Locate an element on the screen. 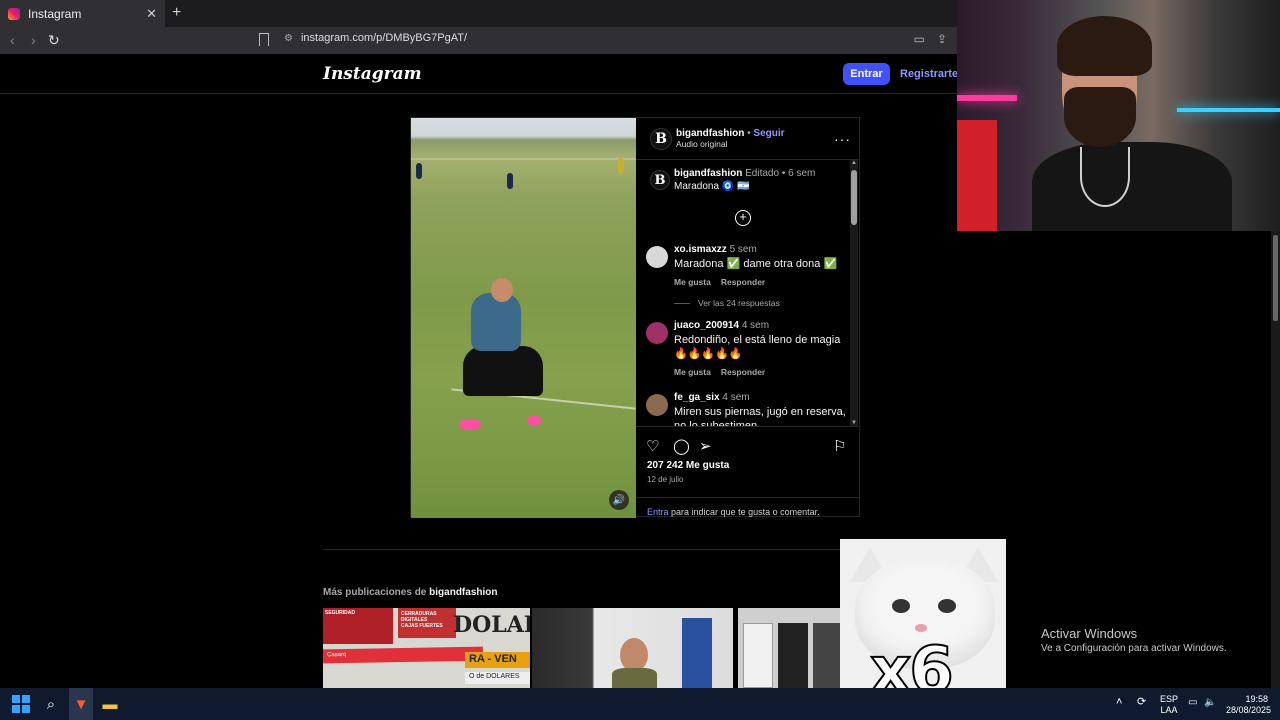 Image resolution: width=1280 pixels, height=720 pixels. clock-date: 28/08/2025 is located at coordinates (1249, 710).